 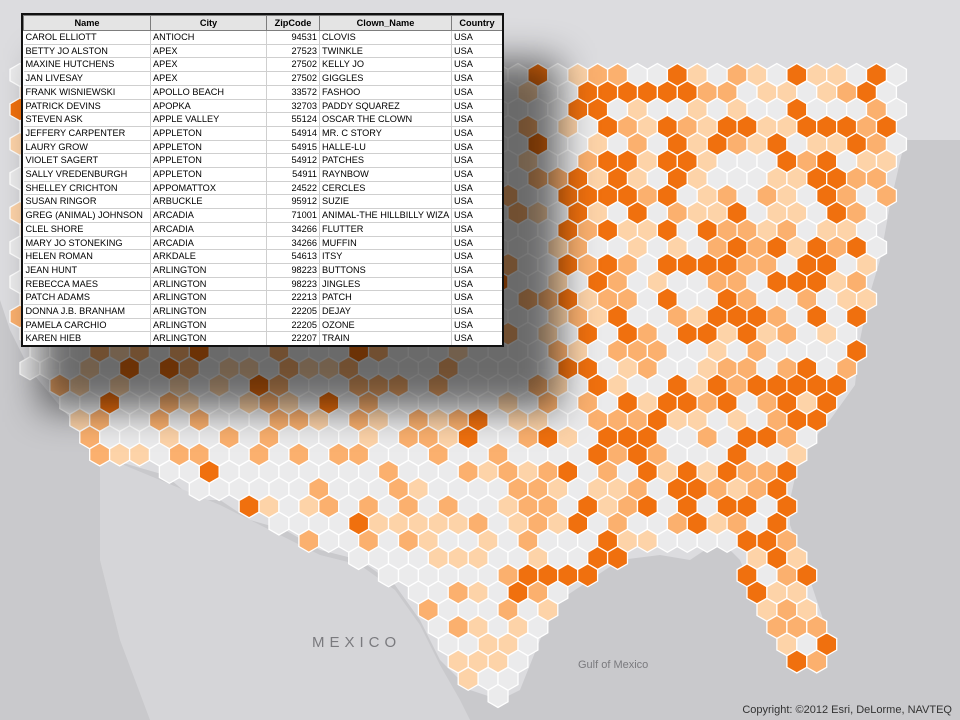 I want to click on table-row: REBECCA MAES ARLINGTON 98223 JINGLES USA, so click(x=262, y=284).